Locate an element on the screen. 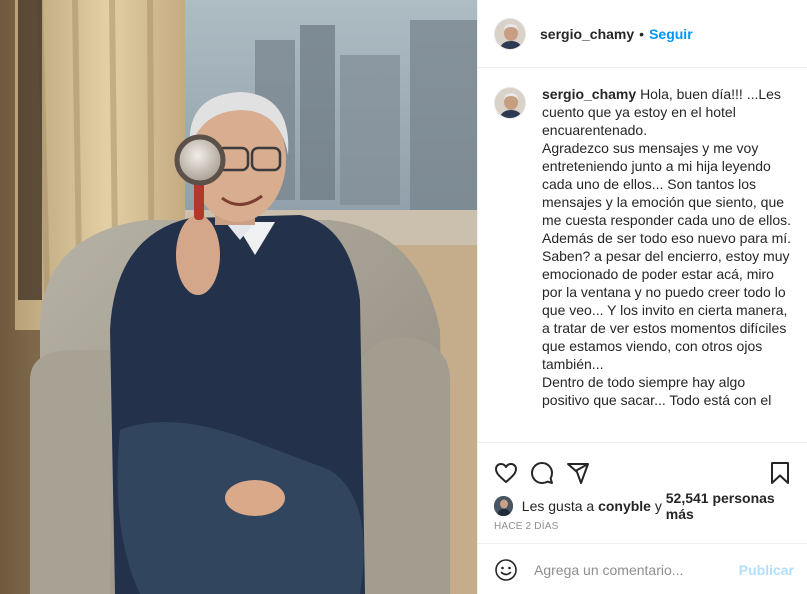 This screenshot has width=807, height=594. comment-button is located at coordinates (542, 473).